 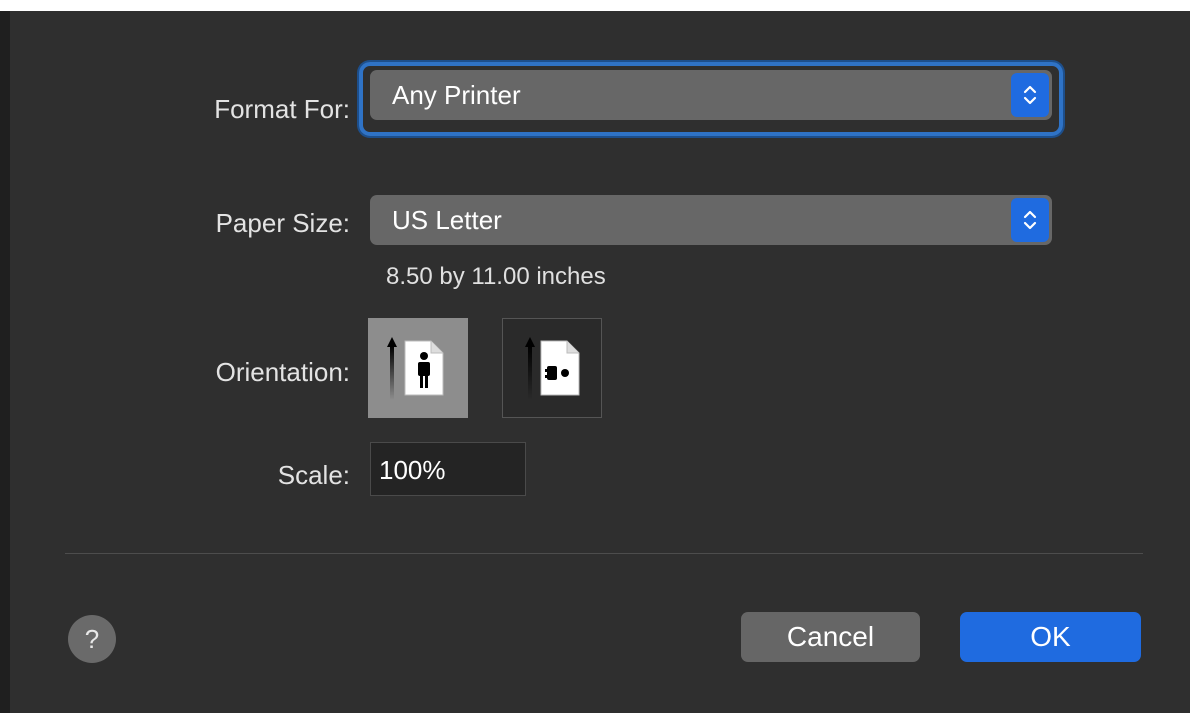 What do you see at coordinates (313, 475) in the screenshot?
I see `scale-label: Scale:` at bounding box center [313, 475].